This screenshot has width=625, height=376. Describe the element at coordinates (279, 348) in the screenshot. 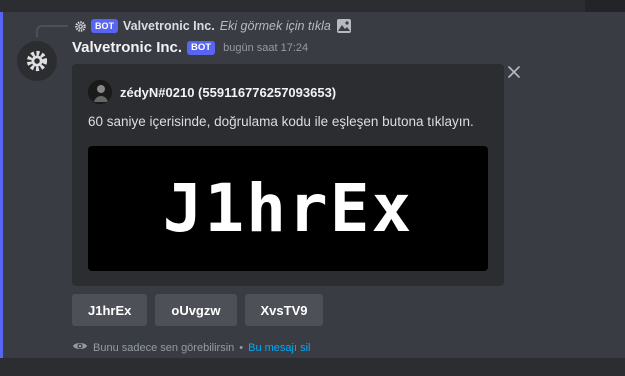

I see `dismiss-message-link: Bu mesajı sil` at that location.